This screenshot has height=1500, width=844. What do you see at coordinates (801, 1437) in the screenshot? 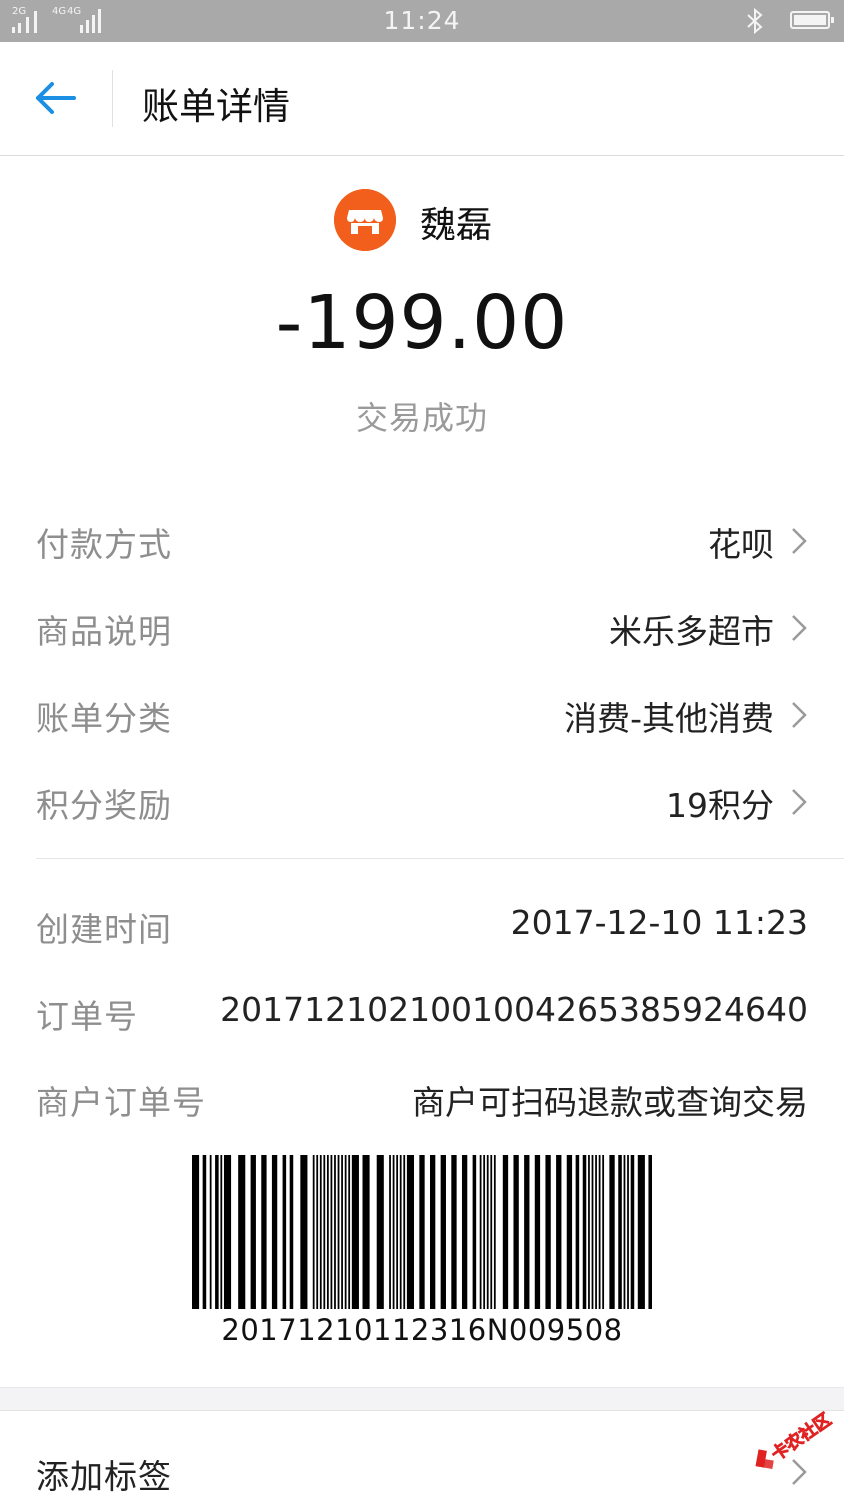
I see `svg-text: 卡农社区` at bounding box center [801, 1437].